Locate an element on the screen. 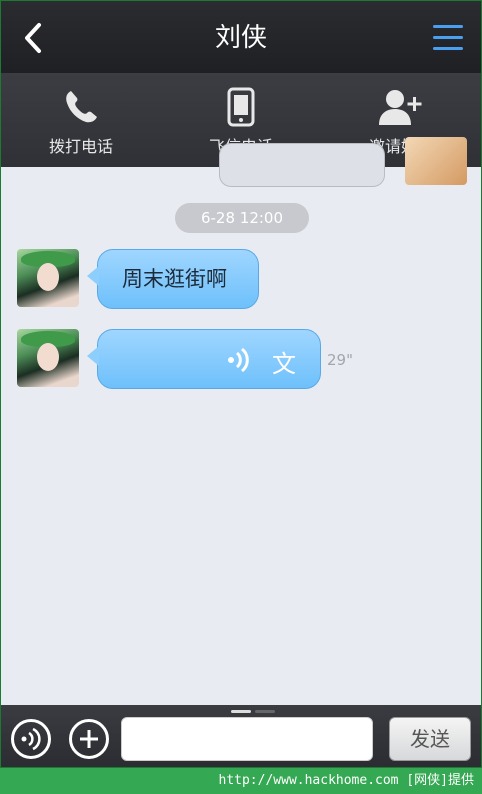 This screenshot has height=794, width=482. text-message-bubble: 周末逛街啊 is located at coordinates (173, 279).